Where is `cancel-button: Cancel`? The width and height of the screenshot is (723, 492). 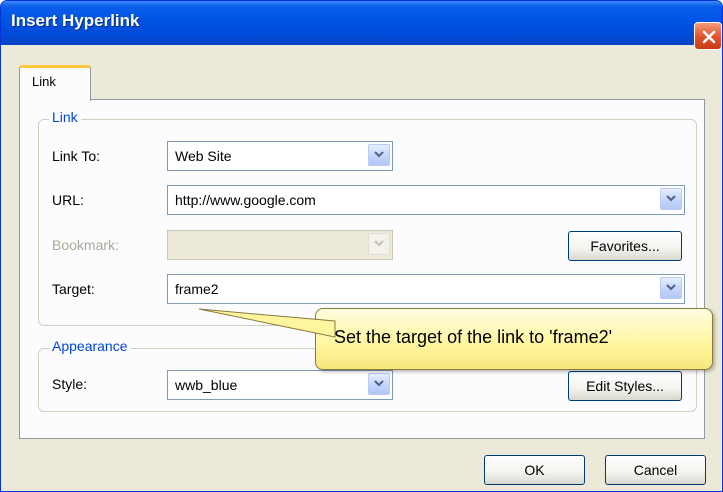
cancel-button: Cancel is located at coordinates (655, 470).